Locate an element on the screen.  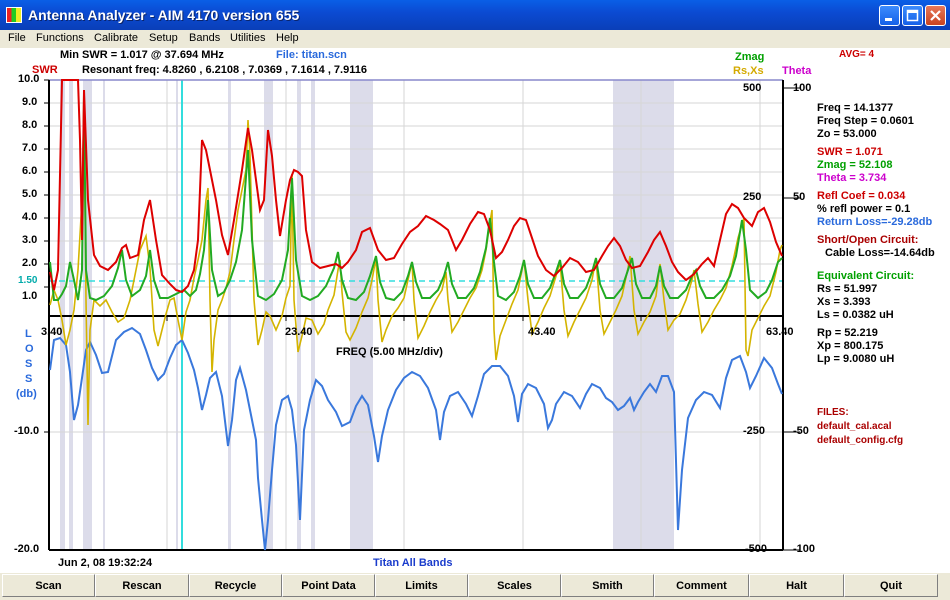
loss-axis-letter: L is located at coordinates (28, 334).